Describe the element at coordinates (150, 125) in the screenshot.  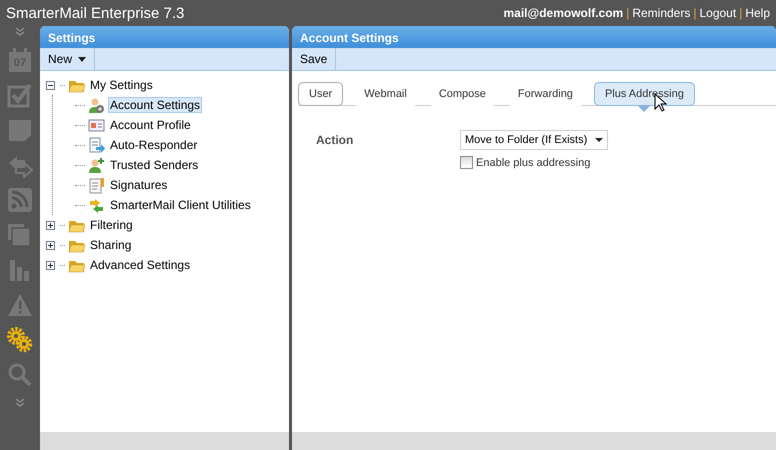
I see `tree-item: Account Profile` at that location.